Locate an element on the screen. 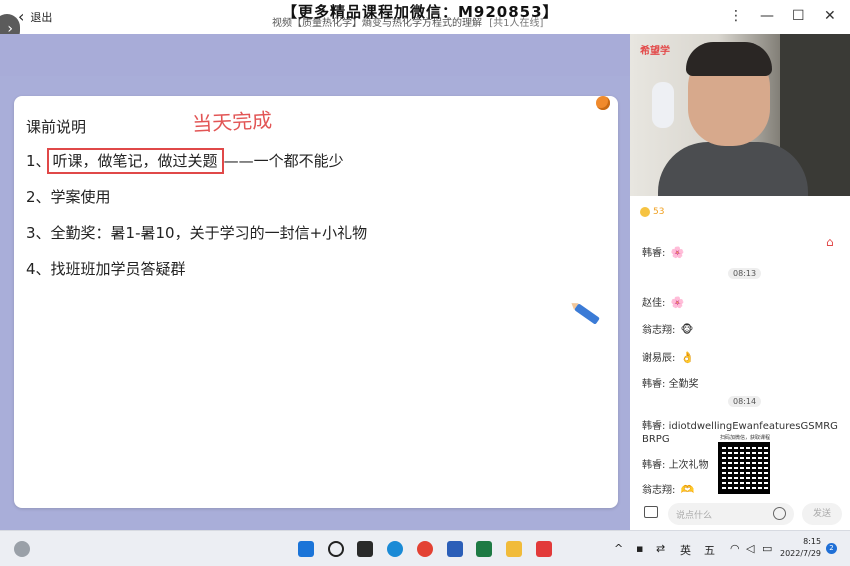  handwritten-note: 当天完成 is located at coordinates (232, 122).